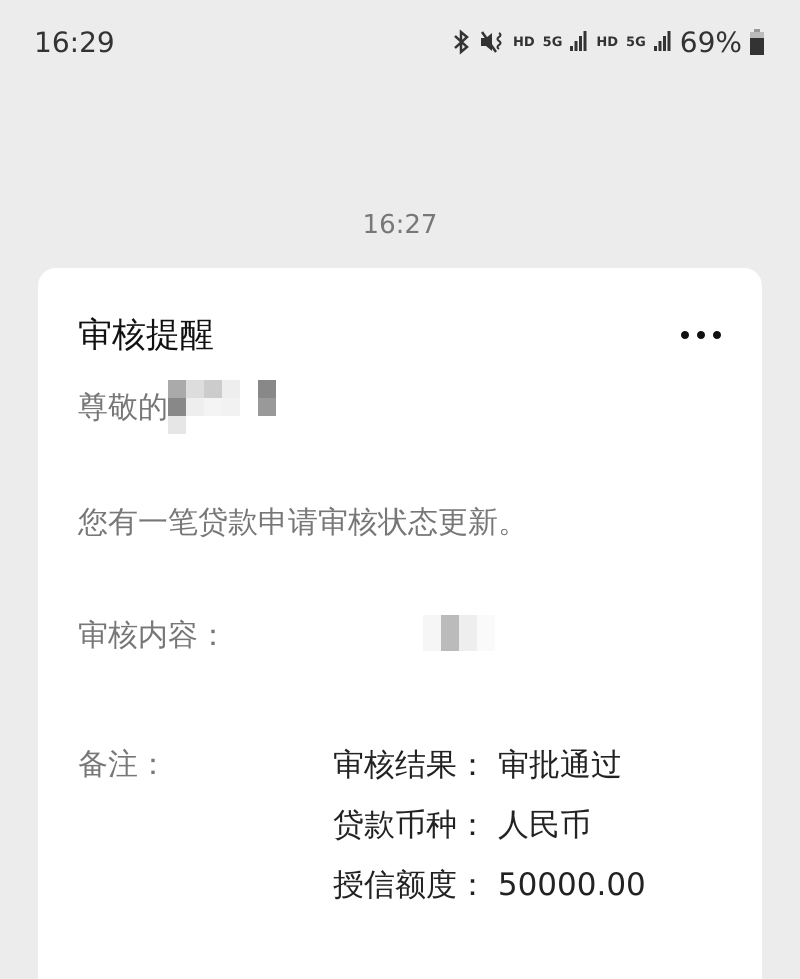 The image size is (800, 979). I want to click on detail-line: 贷款币种： 人民币, so click(462, 825).